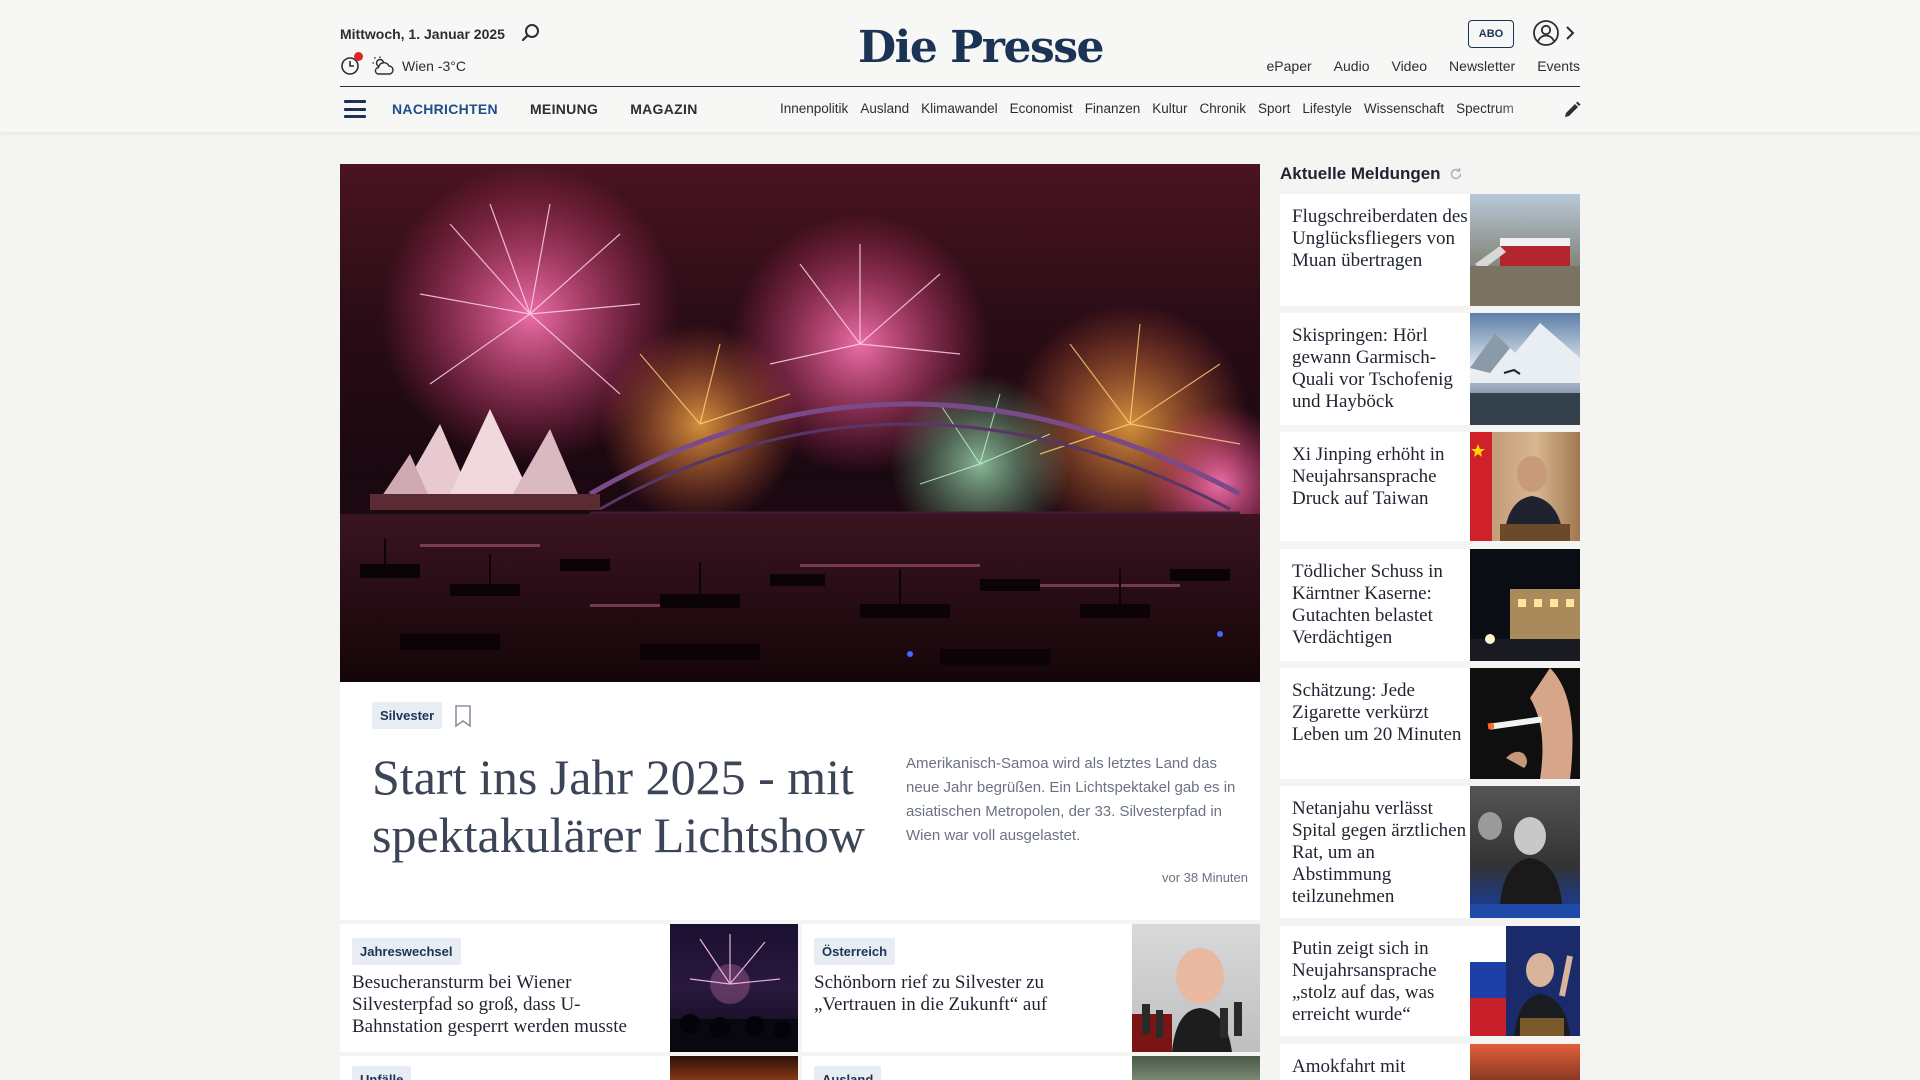  I want to click on search-icon, so click(531, 33).